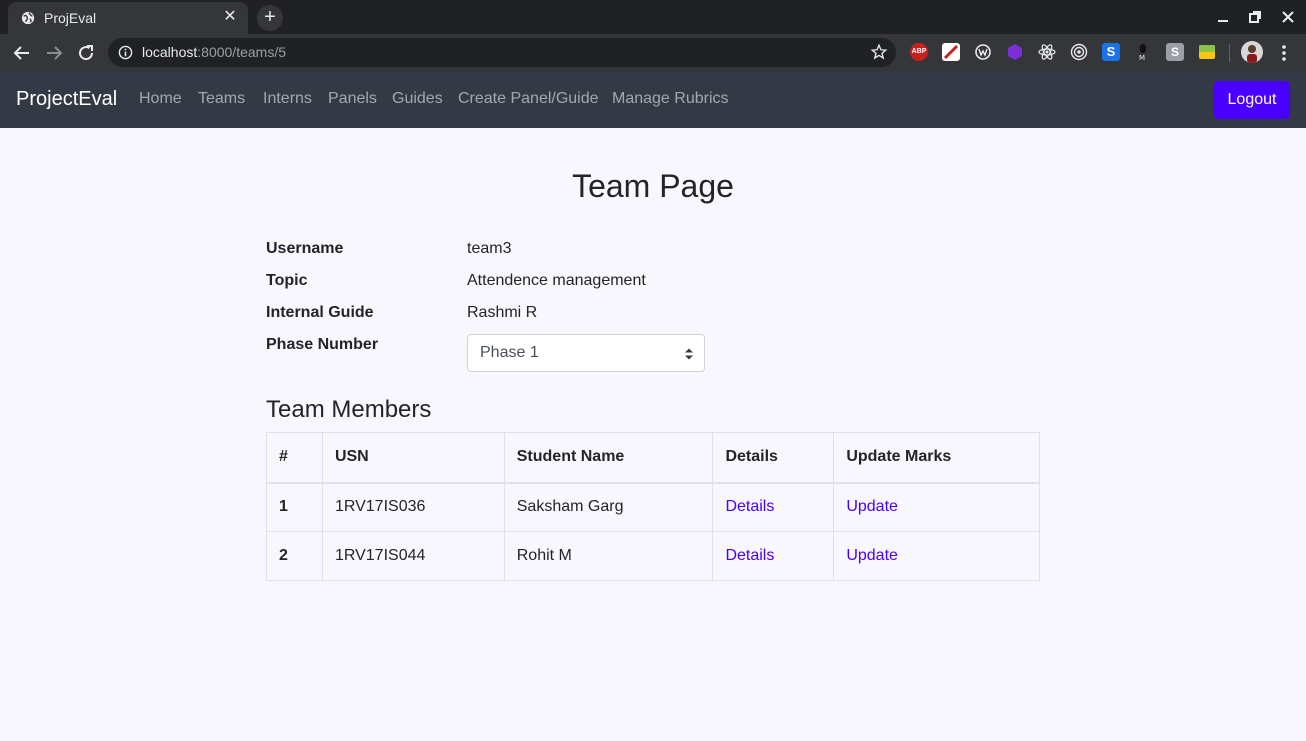 The width and height of the screenshot is (1306, 741). Describe the element at coordinates (349, 409) in the screenshot. I see `team-members-title: Team Members` at that location.